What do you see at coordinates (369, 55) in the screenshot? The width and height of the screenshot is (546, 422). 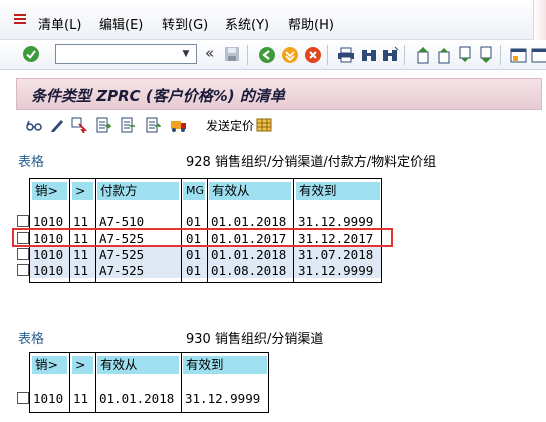 I see `find-icon` at bounding box center [369, 55].